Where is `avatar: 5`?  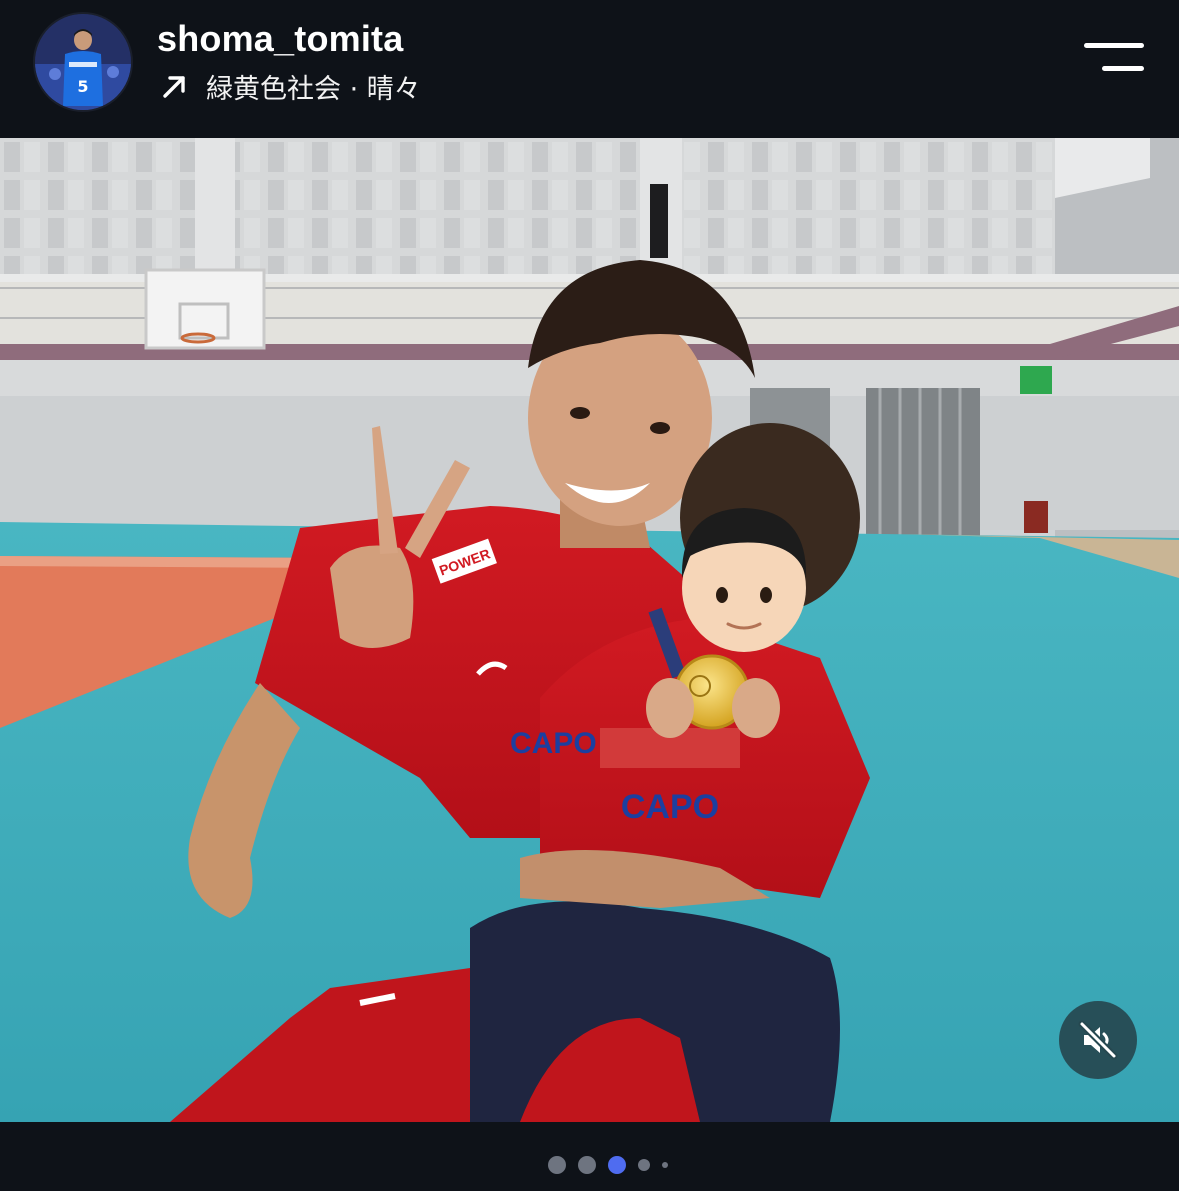
avatar: 5 is located at coordinates (83, 62).